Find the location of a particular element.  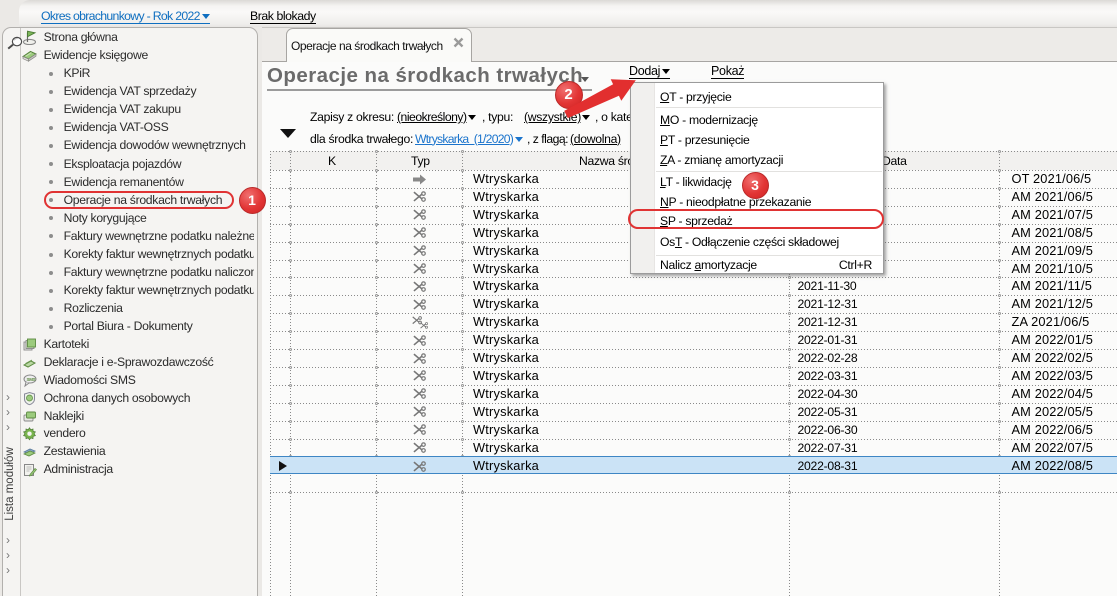

svg-text: SMS is located at coordinates (30, 379).